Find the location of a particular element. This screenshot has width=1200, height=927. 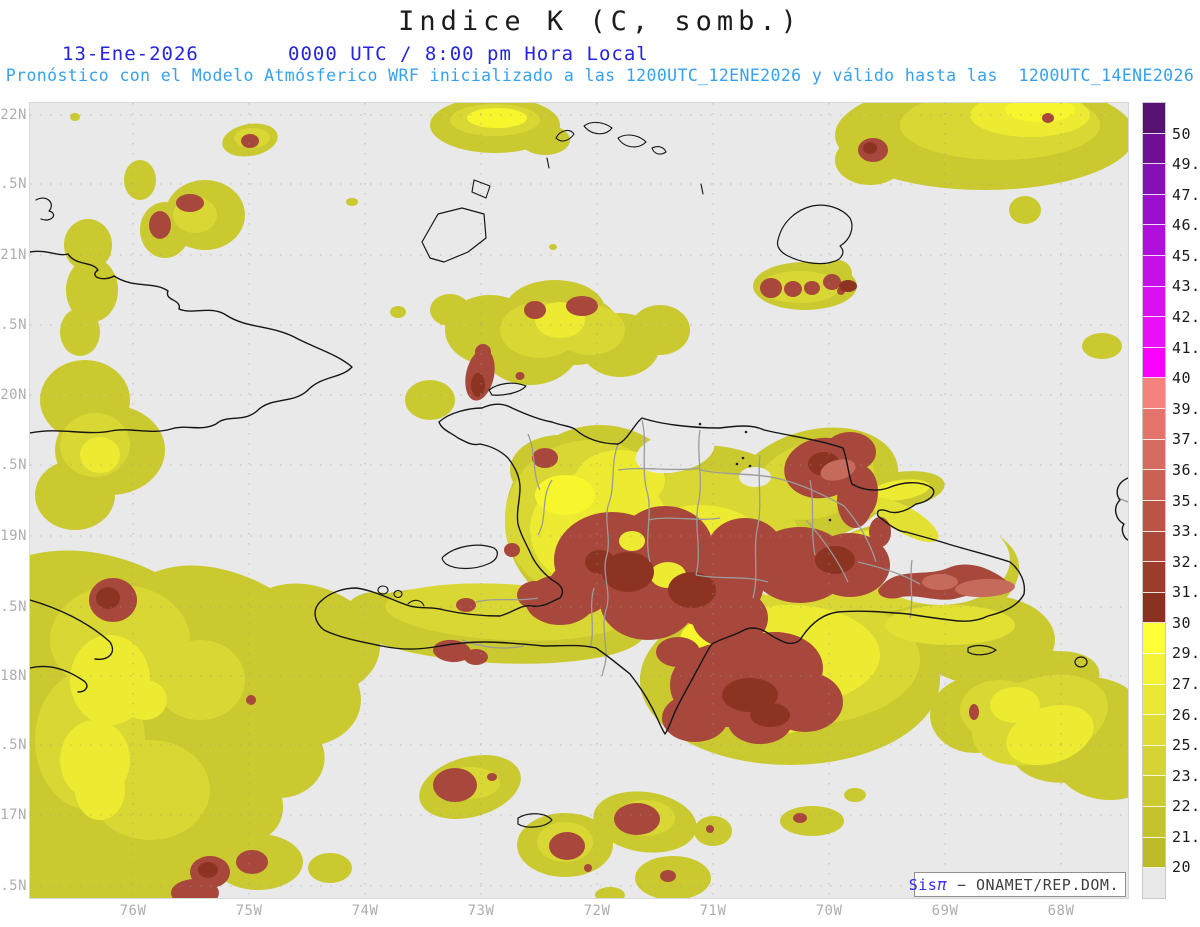

forecast-date: 13-Ene-2026 is located at coordinates (130, 54).